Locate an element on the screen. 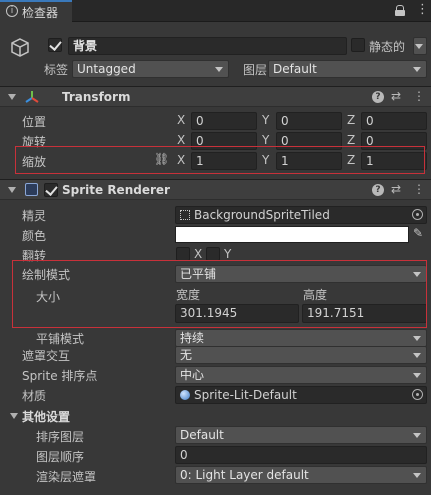 Image resolution: width=431 pixels, height=495 pixels. sorting-layer-label: 排序图层 is located at coordinates (60, 437).